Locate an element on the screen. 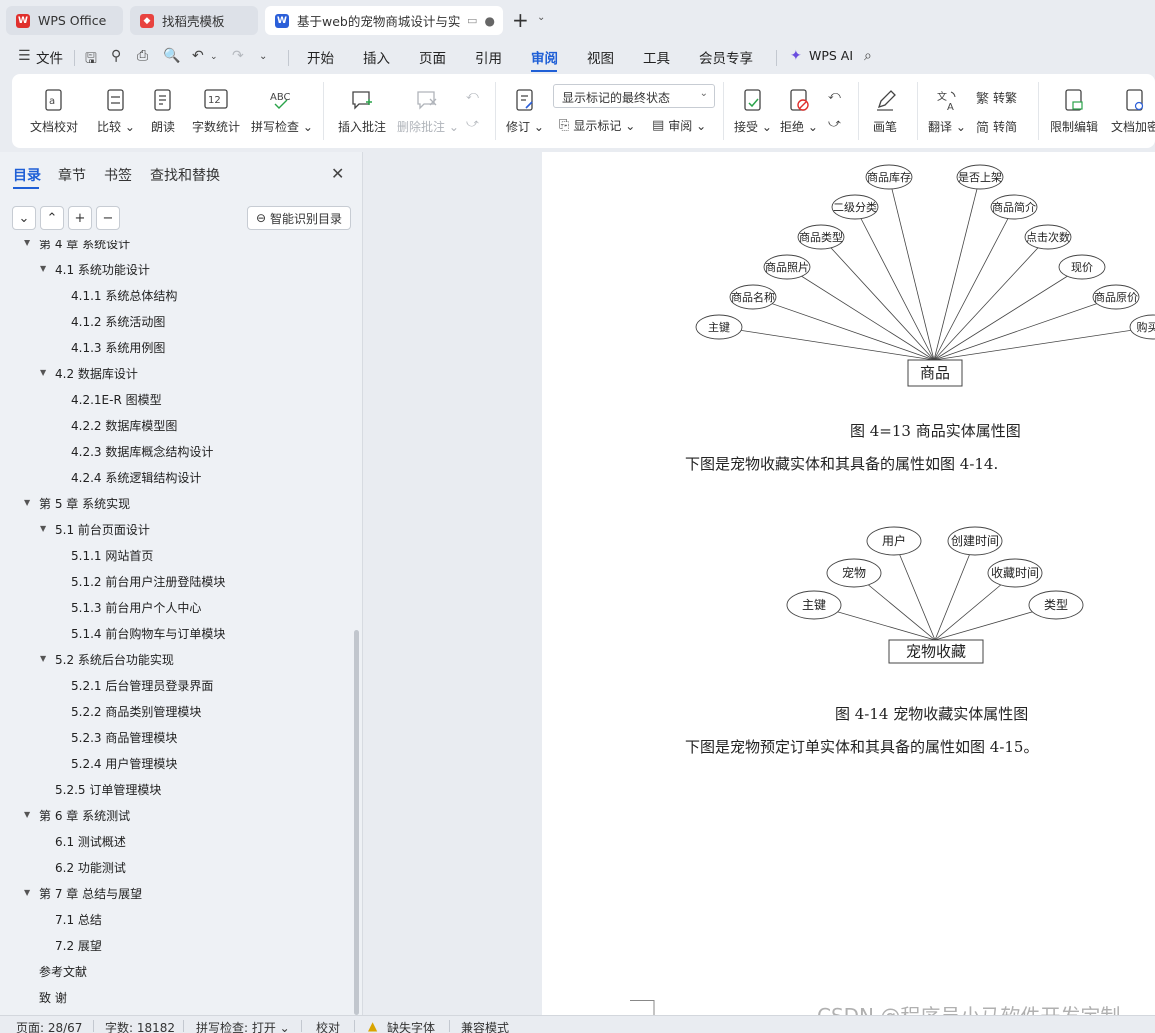 The width and height of the screenshot is (1155, 1033). more-quick-access-icon: ⌄ is located at coordinates (263, 56).